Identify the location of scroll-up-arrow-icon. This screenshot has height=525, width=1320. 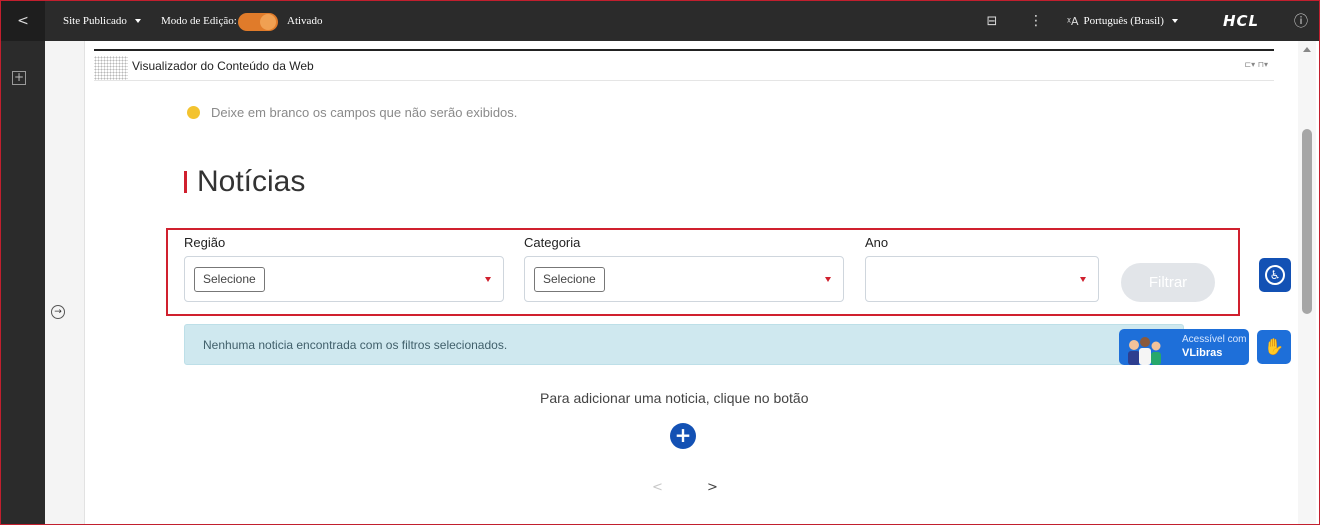
(1307, 49).